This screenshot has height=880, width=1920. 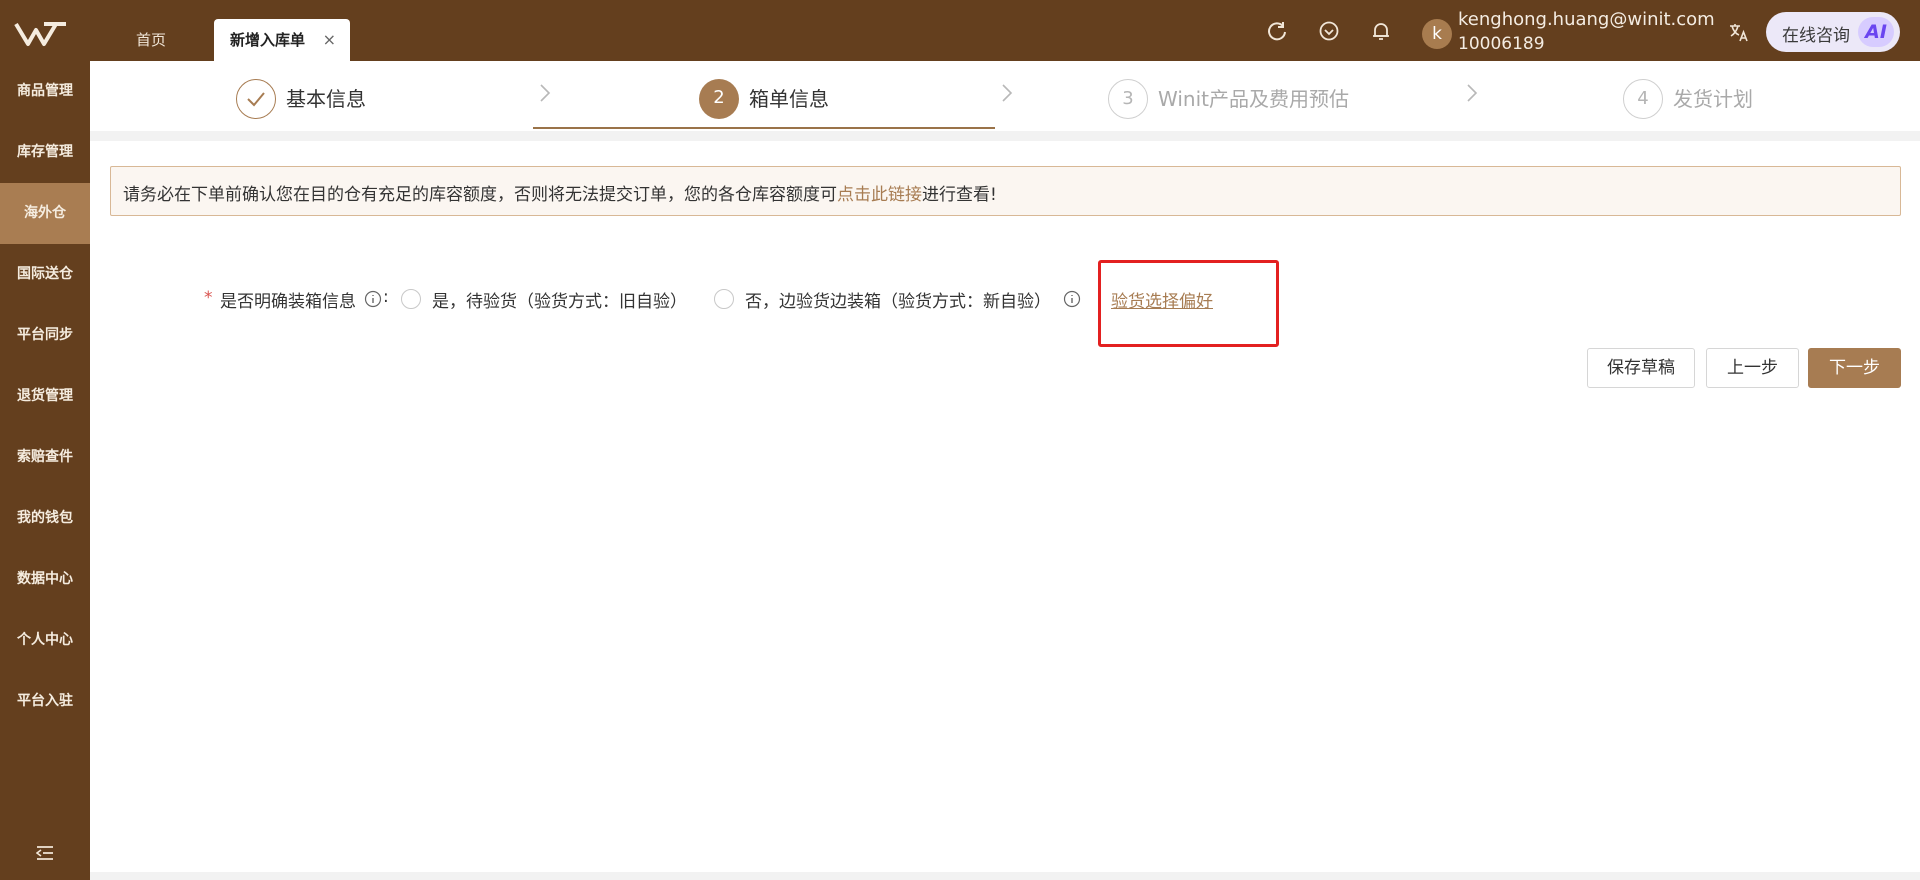 I want to click on stepper: 基本信息 2 箱单信息 3 Winit产品及费用预估 4 发货计划, so click(x=1005, y=96).